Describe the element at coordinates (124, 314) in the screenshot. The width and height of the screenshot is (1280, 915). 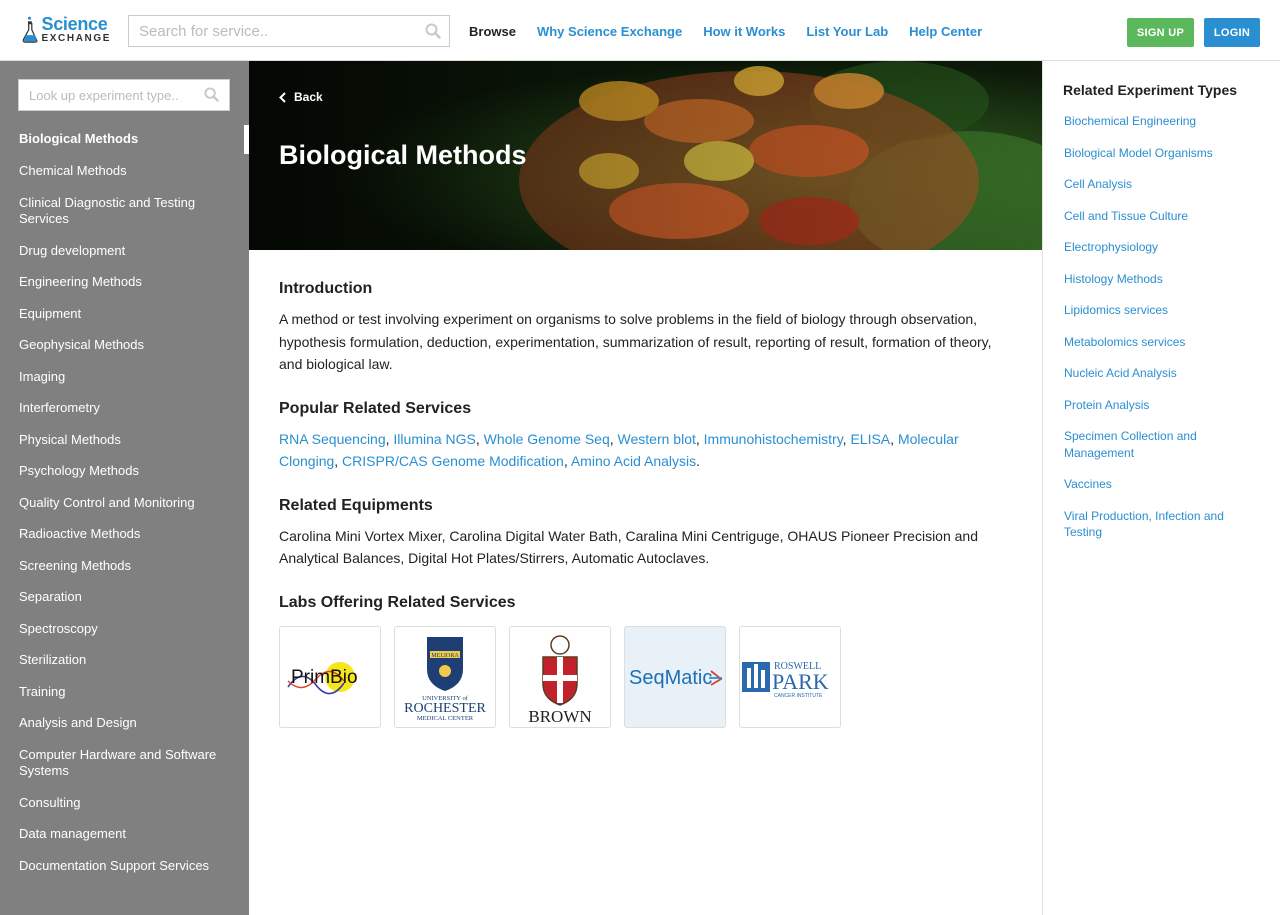
I see `sidebar-item-equipment: Equipment` at that location.